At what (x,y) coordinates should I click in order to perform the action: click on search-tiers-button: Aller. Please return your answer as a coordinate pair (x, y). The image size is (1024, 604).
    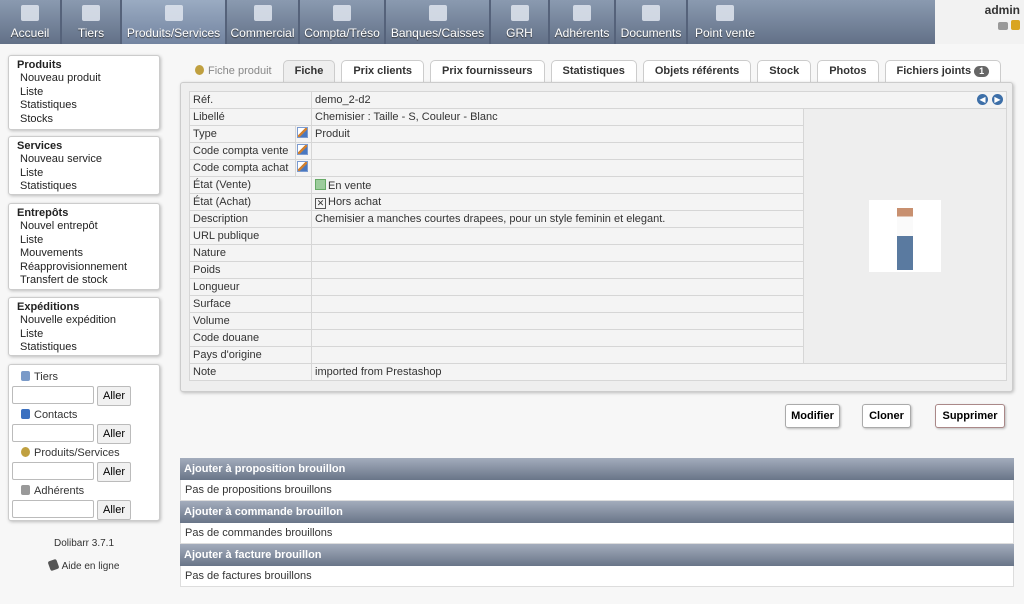
    Looking at the image, I should click on (114, 396).